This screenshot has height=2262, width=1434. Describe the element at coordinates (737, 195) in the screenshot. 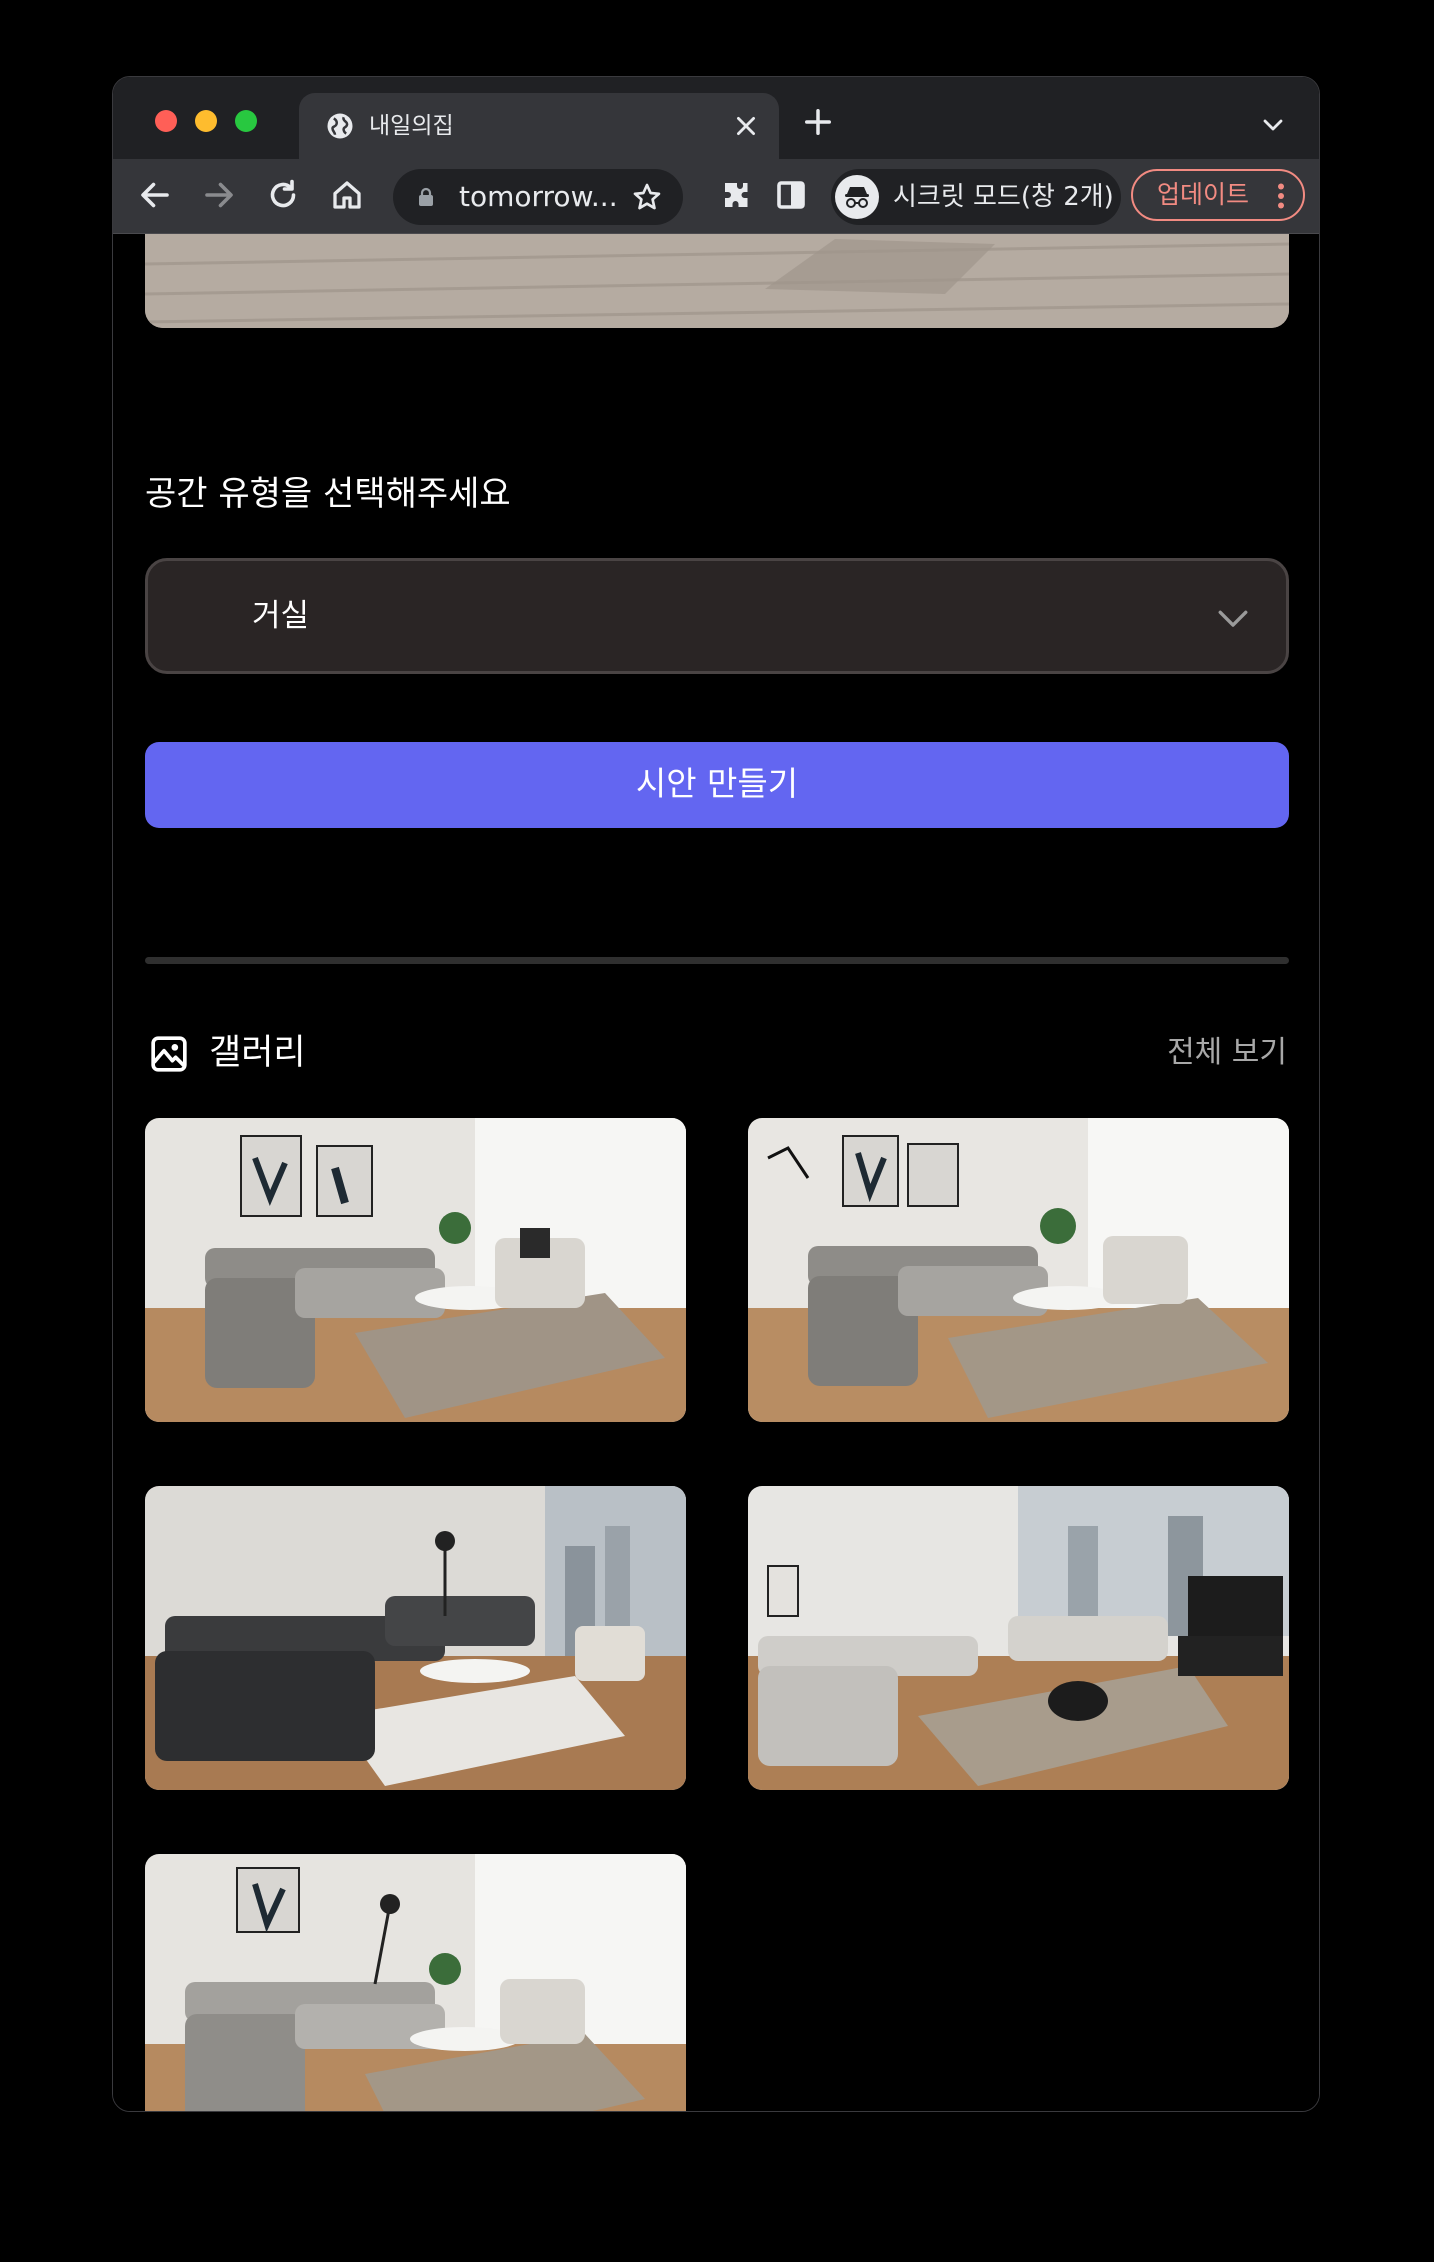

I see `extensions-icon` at that location.